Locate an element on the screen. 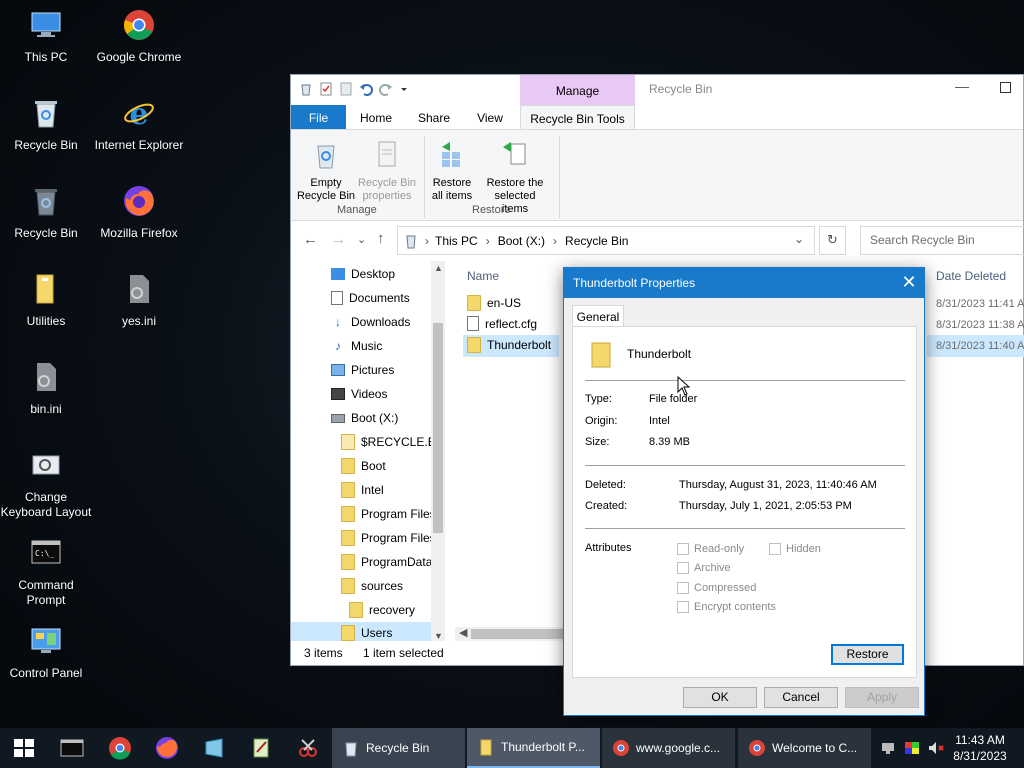  nav-item-program-files: Program Files is located at coordinates (388, 514).